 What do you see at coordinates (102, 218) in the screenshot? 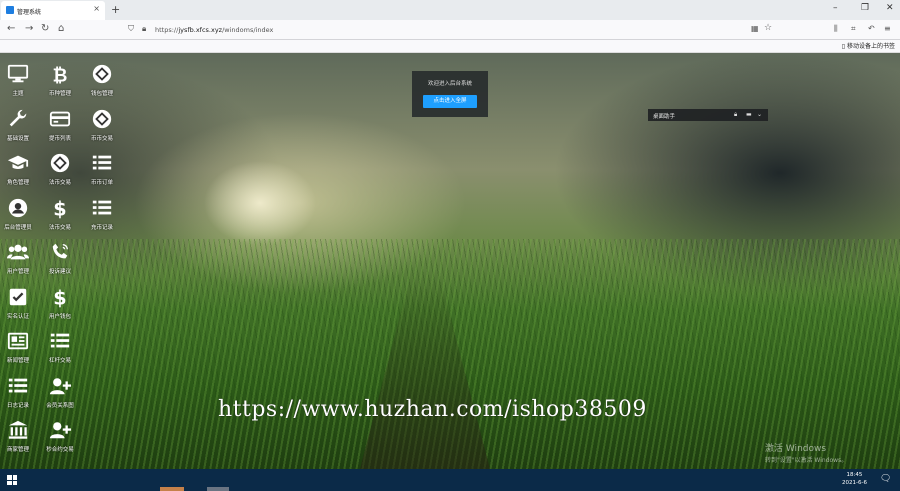
I see `desktop-icon-deposit-records: 充币记录` at bounding box center [102, 218].